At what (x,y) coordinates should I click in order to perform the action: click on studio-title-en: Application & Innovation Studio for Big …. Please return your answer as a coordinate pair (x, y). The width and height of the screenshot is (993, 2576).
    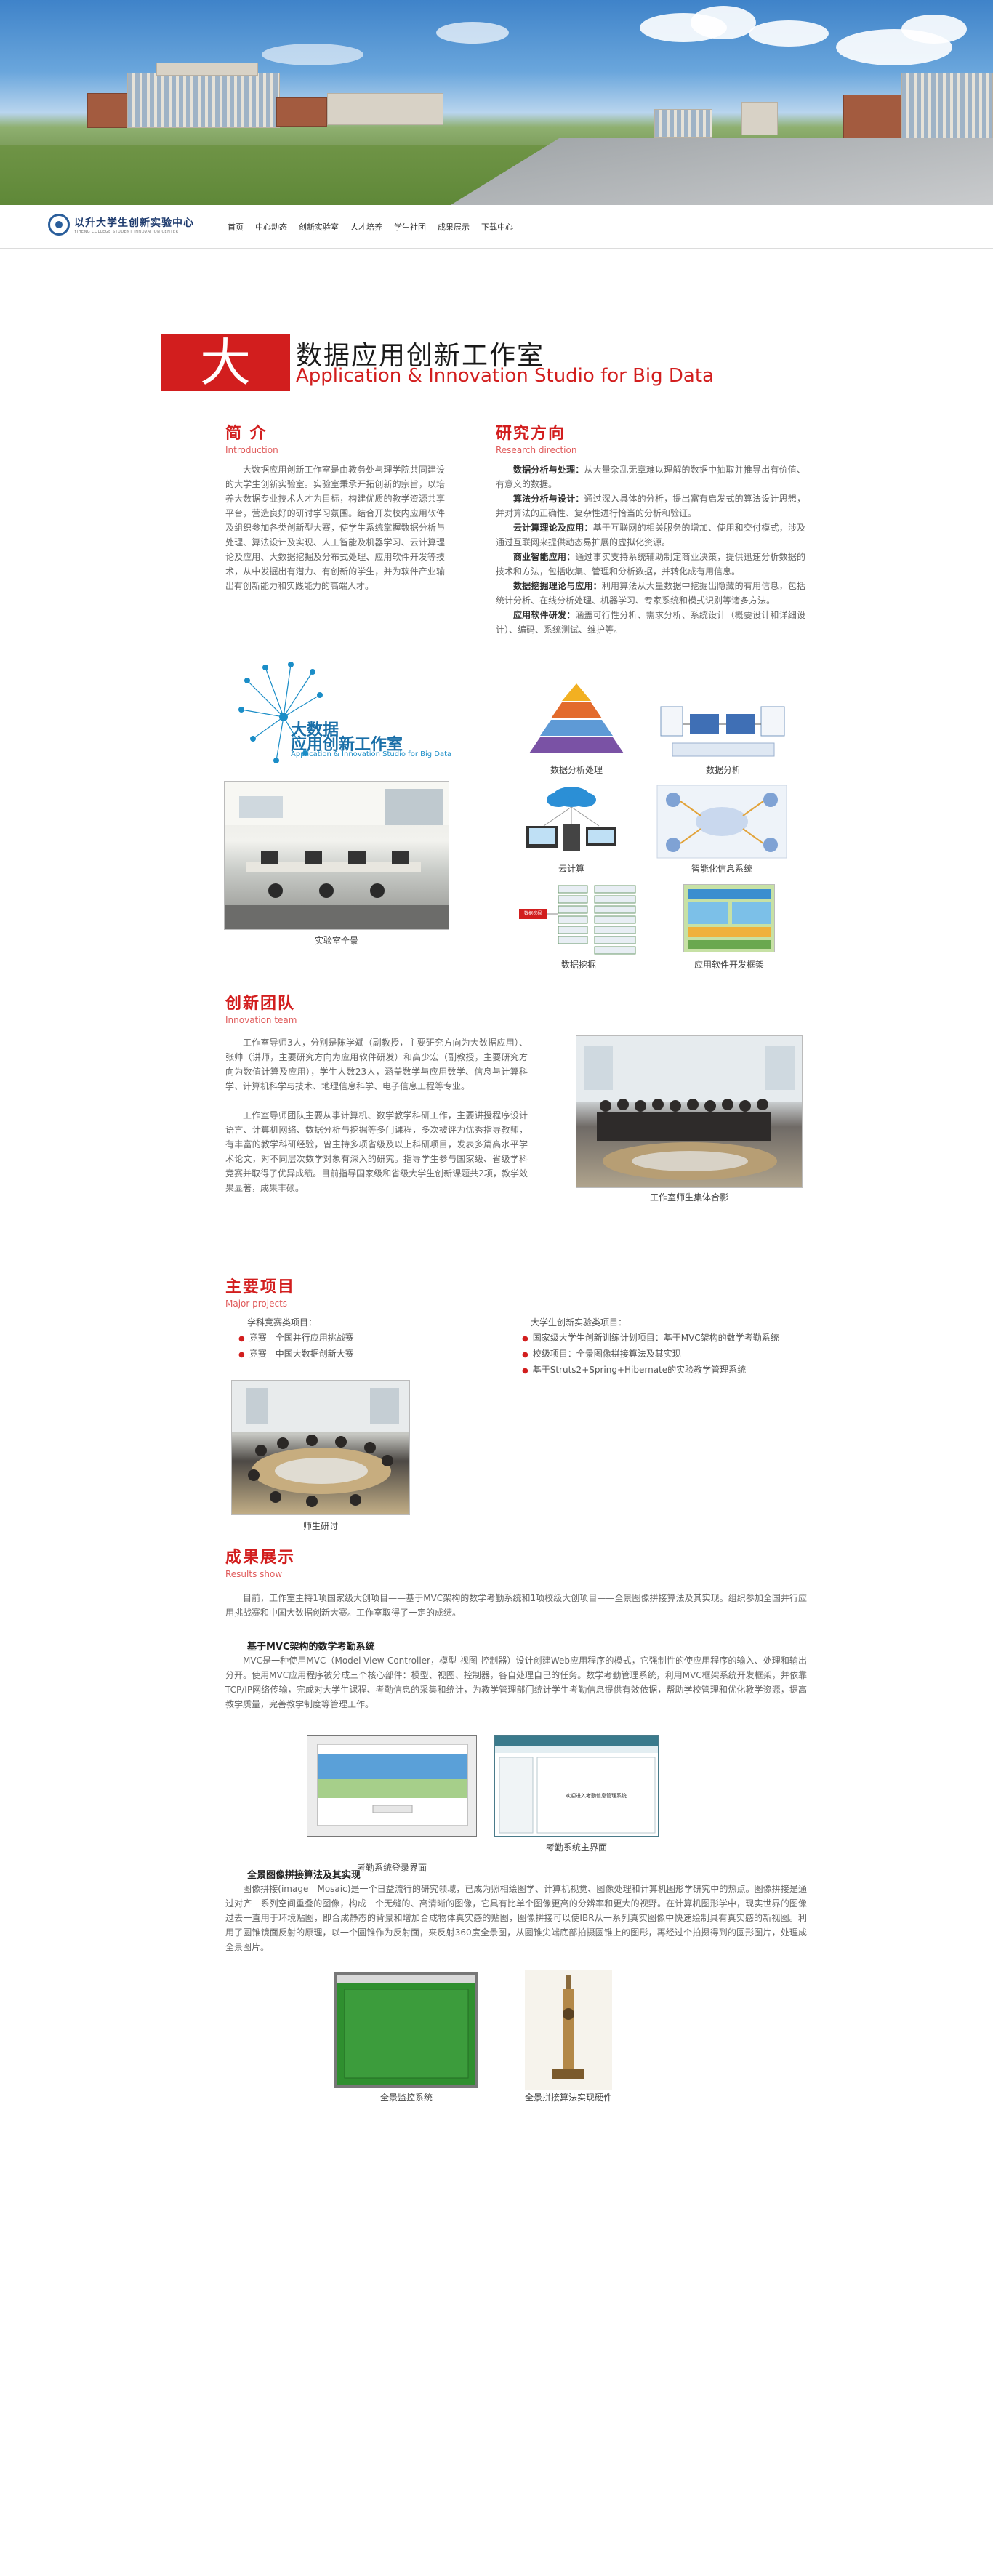
    Looking at the image, I should click on (505, 376).